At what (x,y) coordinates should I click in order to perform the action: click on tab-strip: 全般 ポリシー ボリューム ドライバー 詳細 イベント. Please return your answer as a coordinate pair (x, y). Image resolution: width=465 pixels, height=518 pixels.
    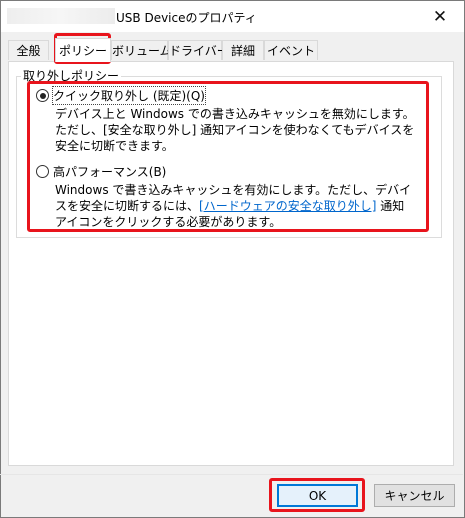
    Looking at the image, I should click on (231, 50).